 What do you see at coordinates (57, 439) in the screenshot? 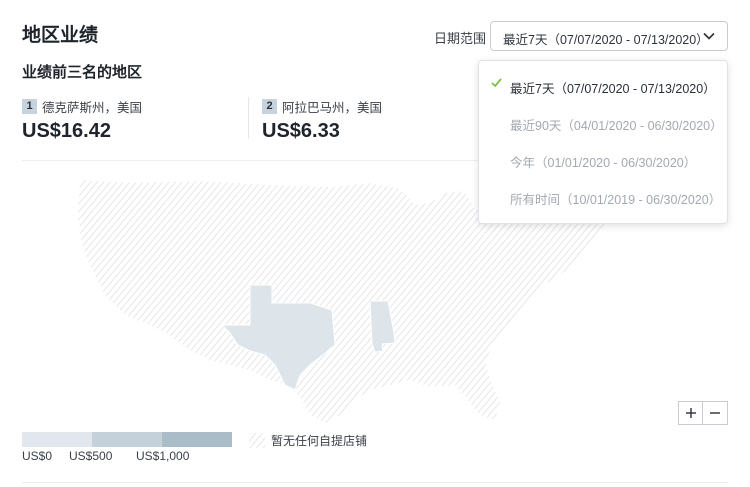
I see `legend-swatch-low` at bounding box center [57, 439].